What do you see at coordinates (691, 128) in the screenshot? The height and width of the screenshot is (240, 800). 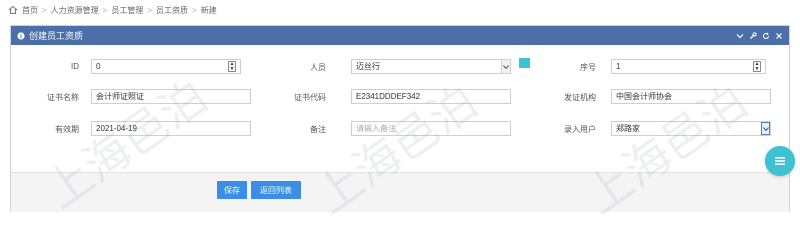 I see `entry-user-select: 郑路家` at bounding box center [691, 128].